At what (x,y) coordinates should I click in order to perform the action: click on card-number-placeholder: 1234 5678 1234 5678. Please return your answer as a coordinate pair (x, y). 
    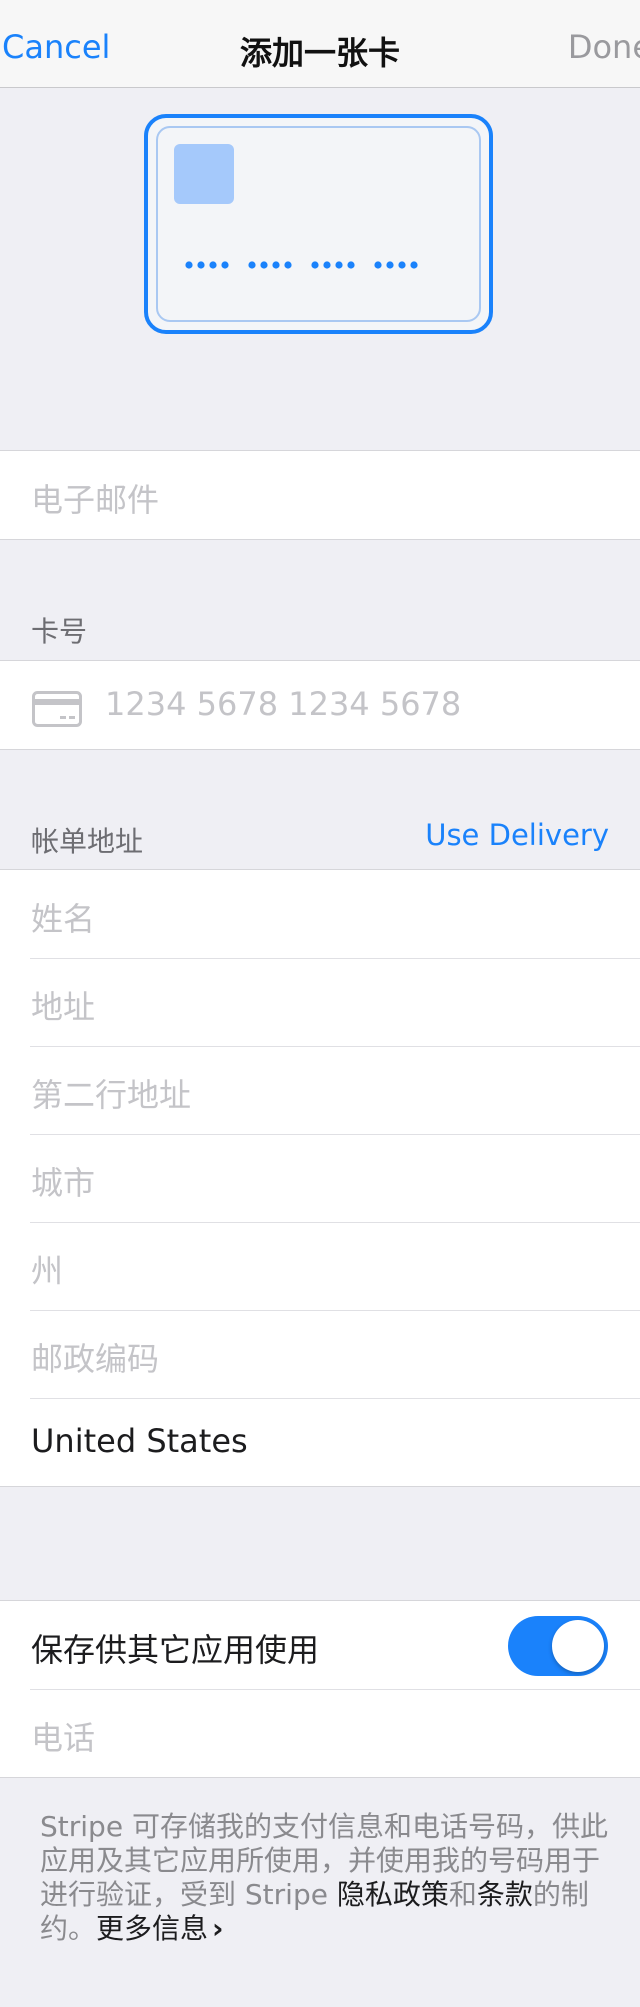
    Looking at the image, I should click on (283, 704).